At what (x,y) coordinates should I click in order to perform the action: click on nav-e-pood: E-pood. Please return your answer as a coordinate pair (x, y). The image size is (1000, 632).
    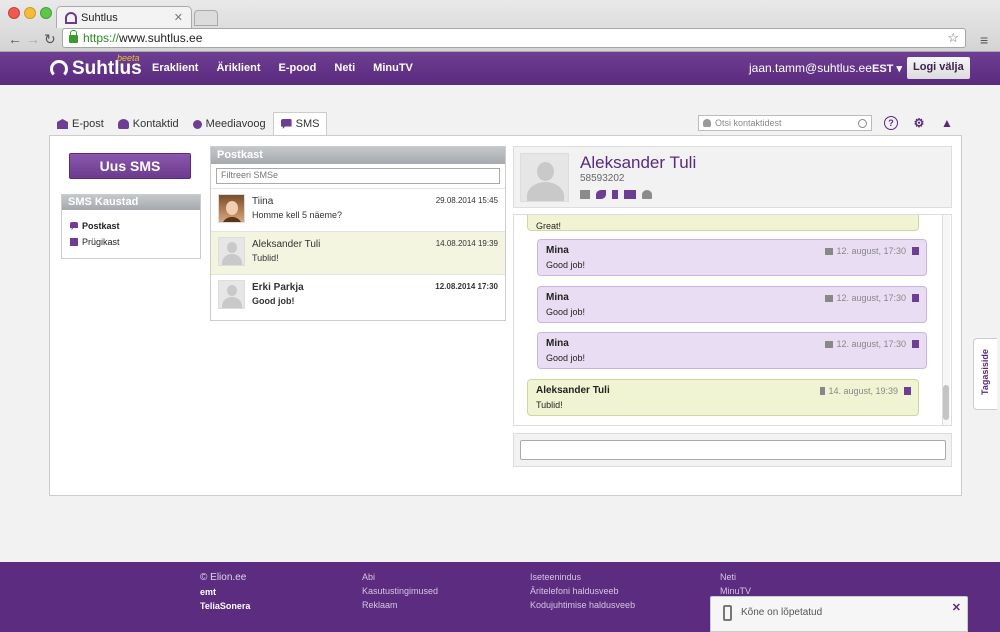
    Looking at the image, I should click on (297, 68).